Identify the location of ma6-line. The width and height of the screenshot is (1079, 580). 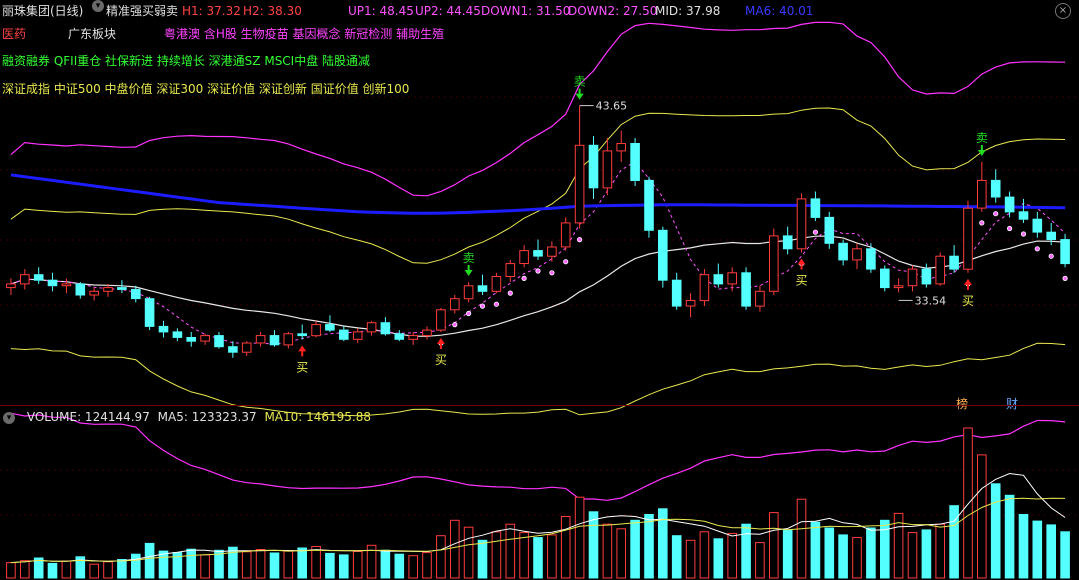
(538, 194).